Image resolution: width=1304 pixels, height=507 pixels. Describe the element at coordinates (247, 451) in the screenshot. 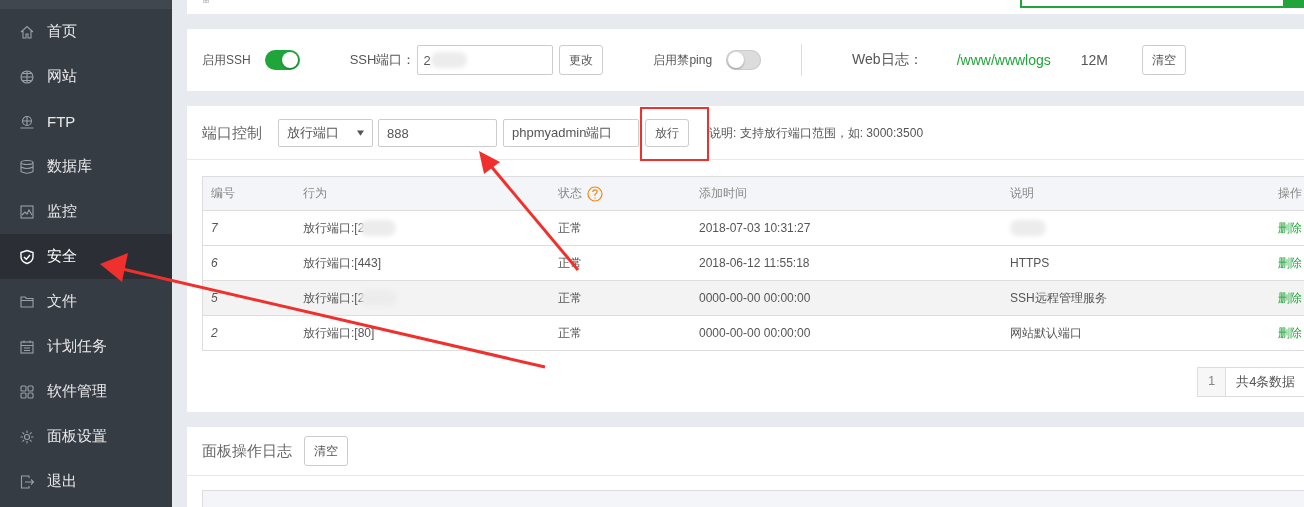

I see `section-title: 面板操作日志` at that location.